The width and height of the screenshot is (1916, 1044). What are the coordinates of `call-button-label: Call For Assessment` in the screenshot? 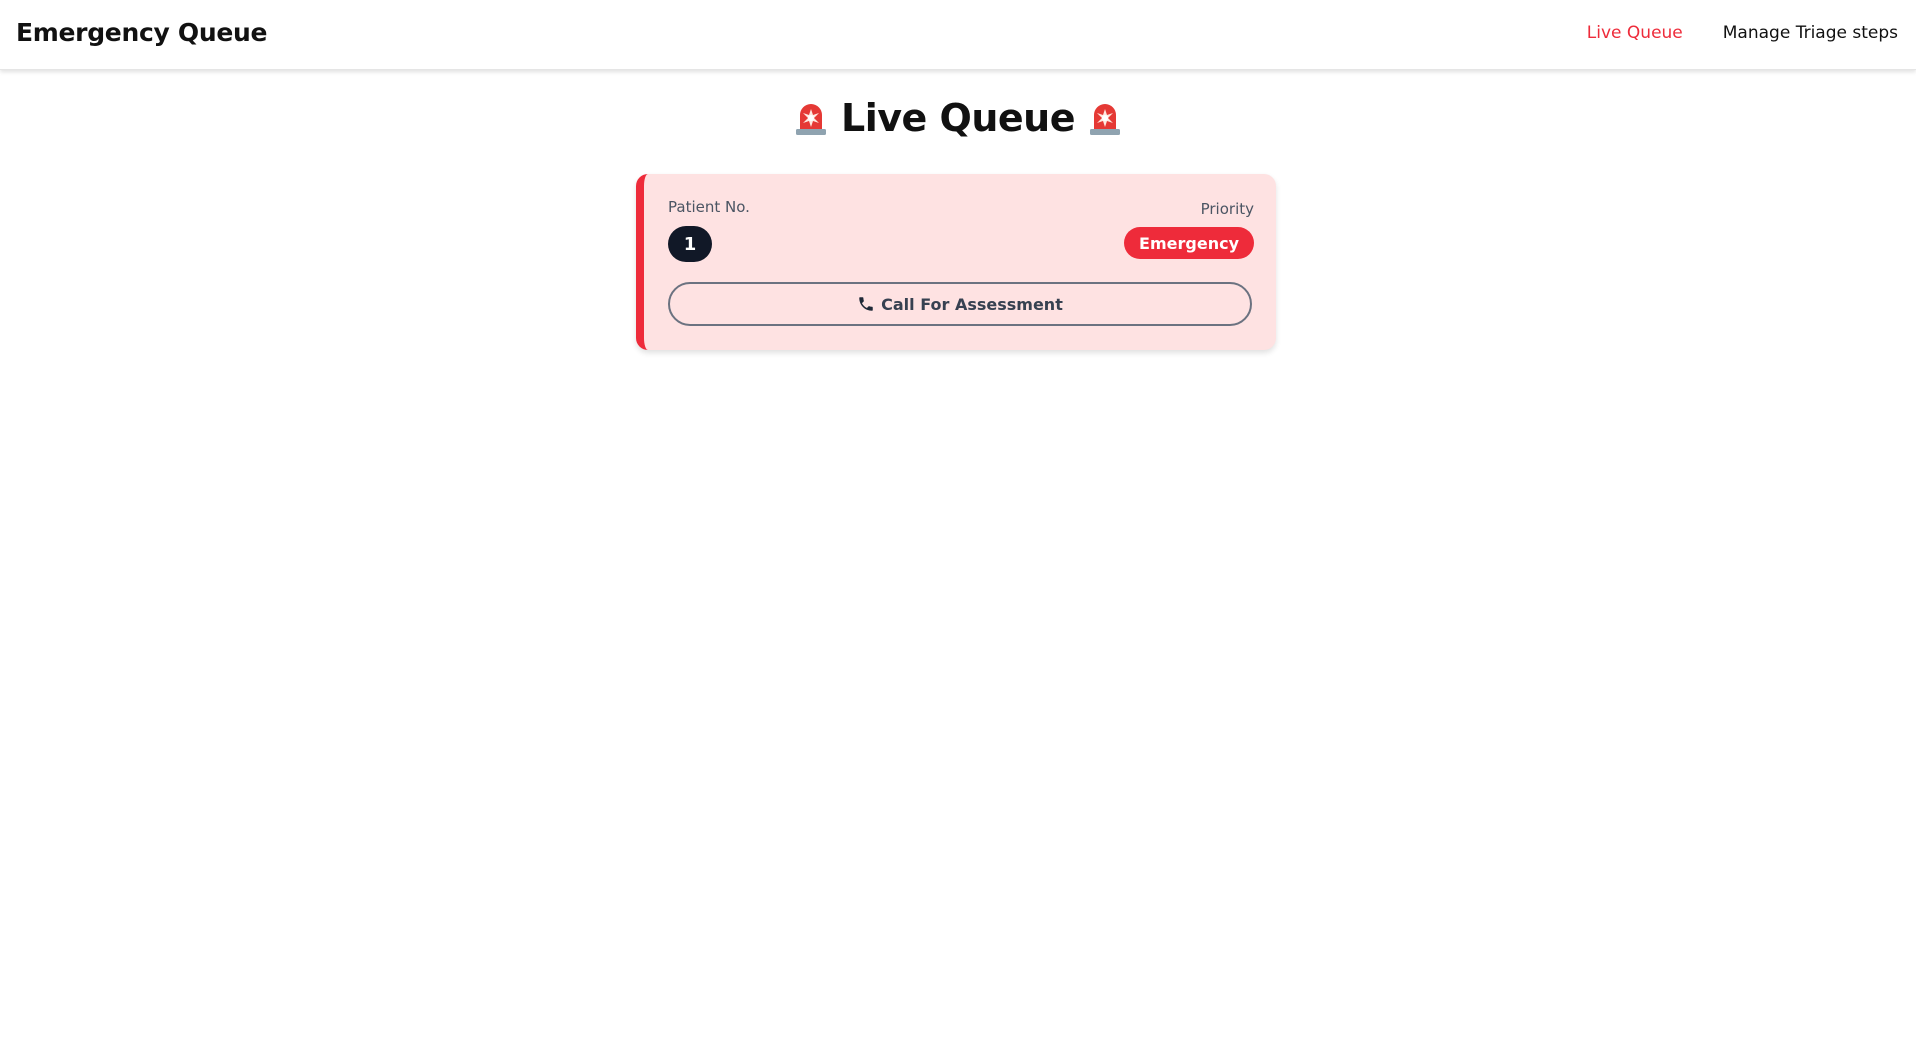 It's located at (972, 304).